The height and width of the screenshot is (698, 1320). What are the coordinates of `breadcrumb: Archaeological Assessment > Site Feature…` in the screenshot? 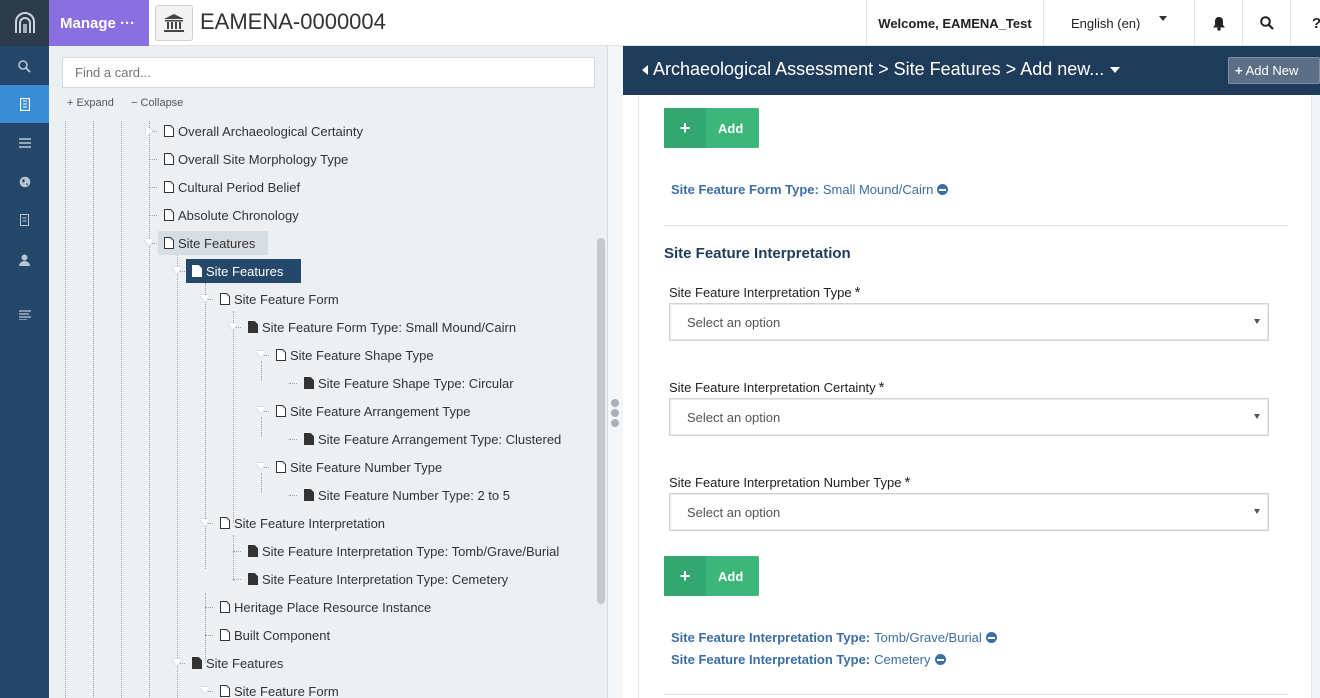 It's located at (881, 69).